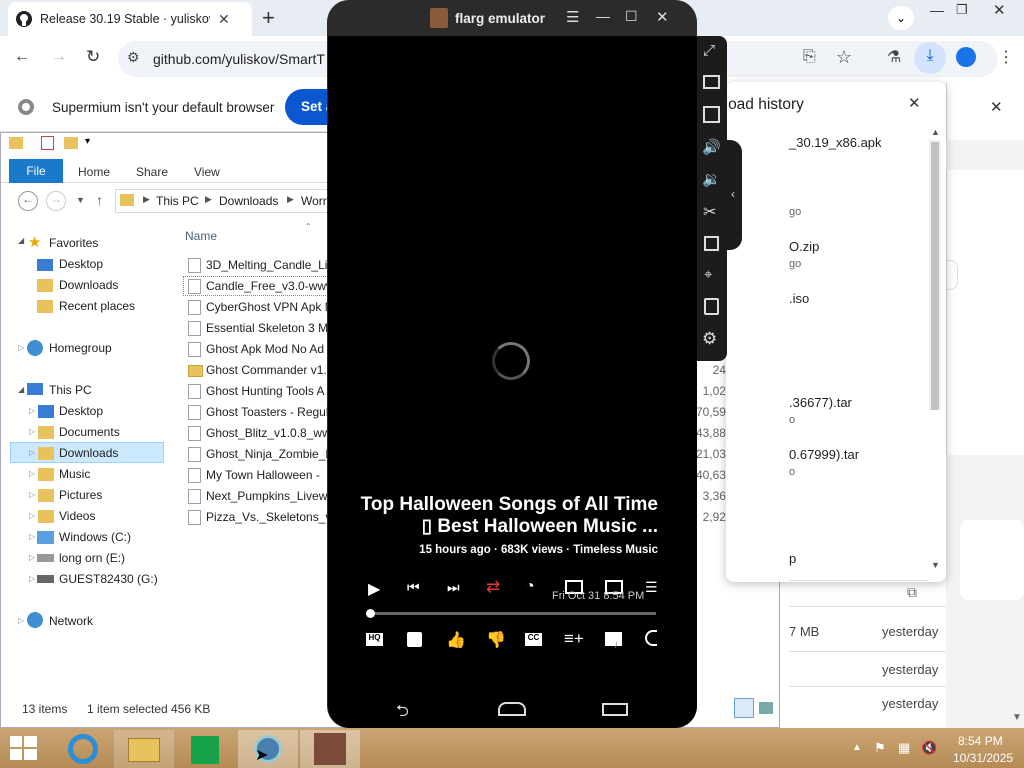 The width and height of the screenshot is (1024, 768). What do you see at coordinates (711, 82) in the screenshot?
I see `keyboard-icon` at bounding box center [711, 82].